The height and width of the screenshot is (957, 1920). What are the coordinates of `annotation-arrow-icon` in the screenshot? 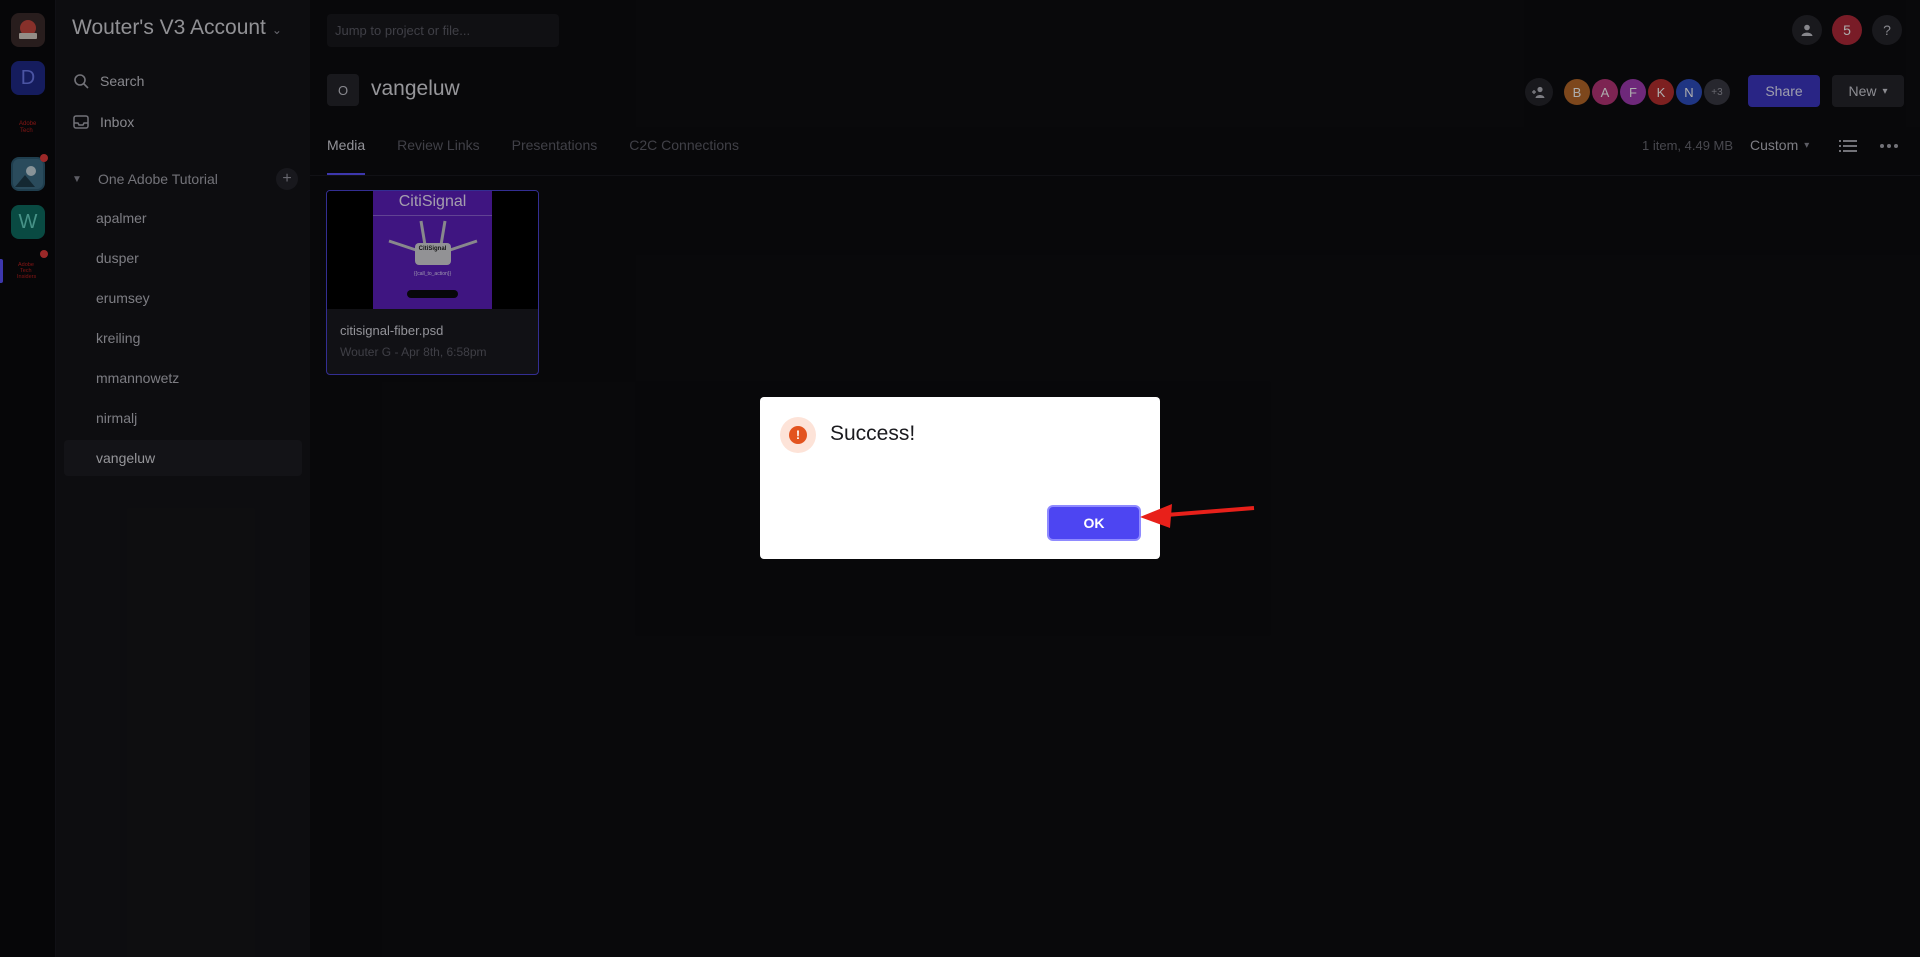 It's located at (1197, 516).